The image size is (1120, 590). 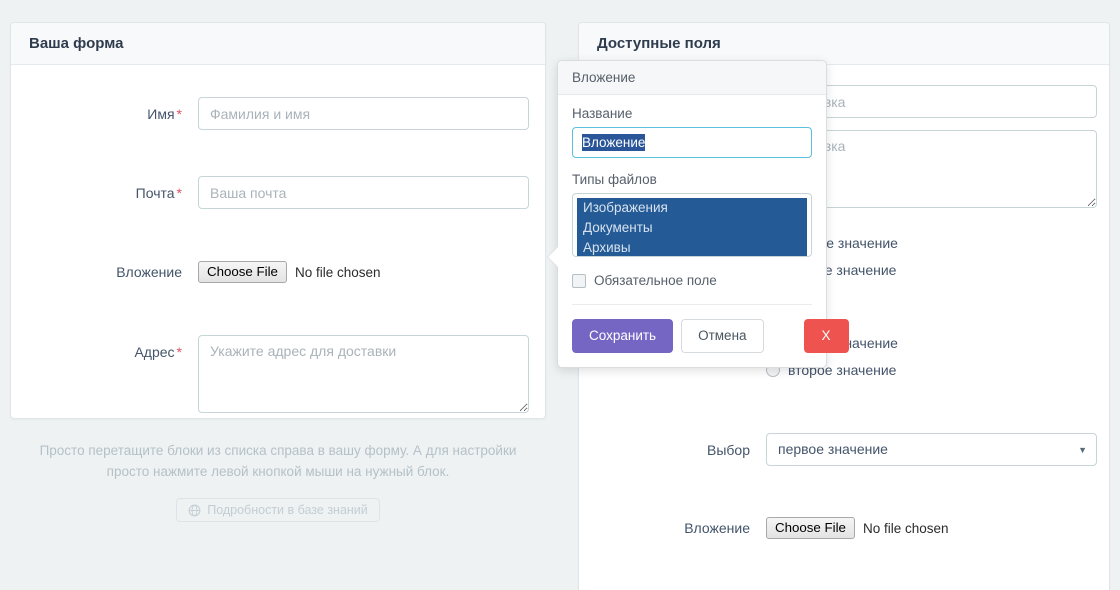 I want to click on select-control: первое значение ▼, so click(x=931, y=449).